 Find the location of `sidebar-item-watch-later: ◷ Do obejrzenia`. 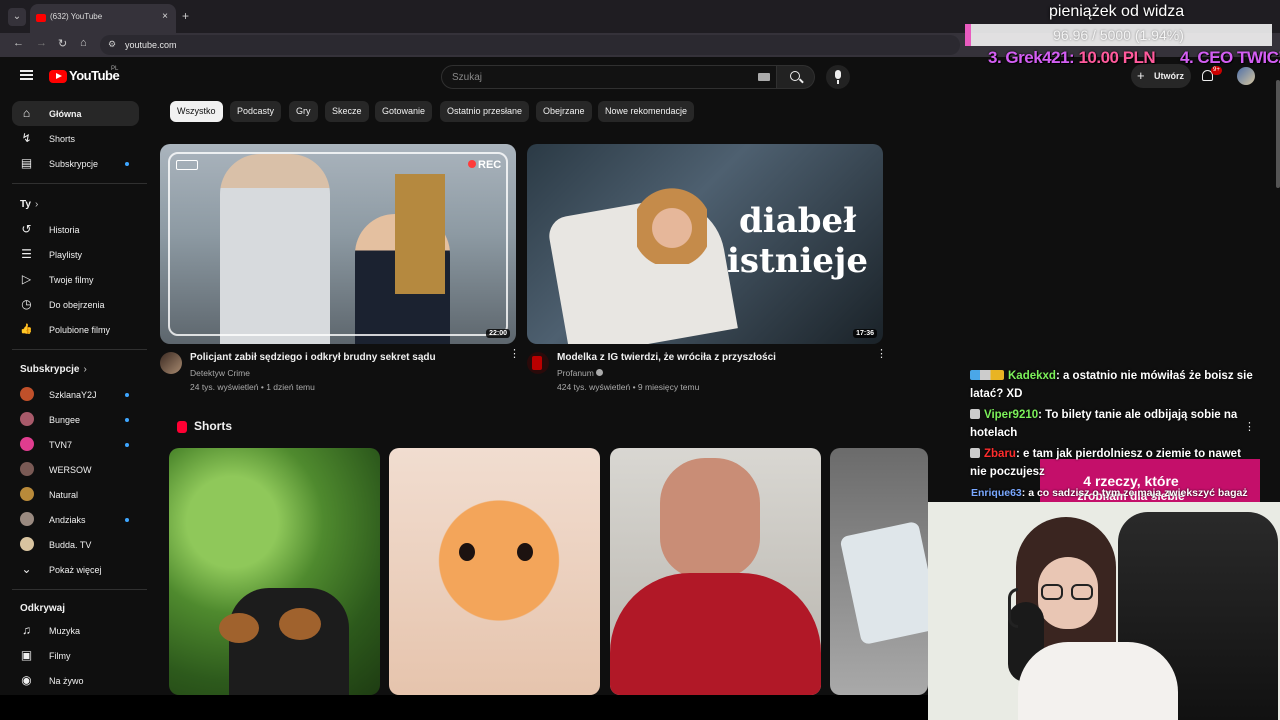

sidebar-item-watch-later: ◷ Do obejrzenia is located at coordinates (75, 304).